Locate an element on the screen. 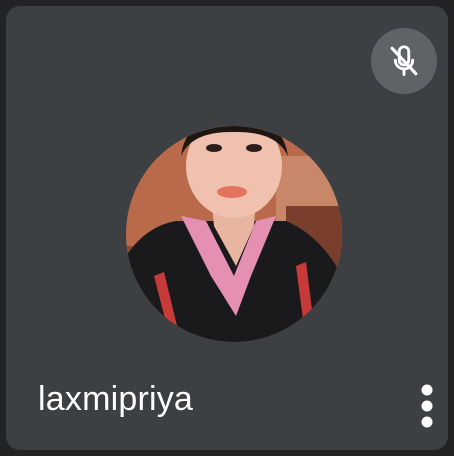 Image resolution: width=454 pixels, height=456 pixels. mic-off-icon is located at coordinates (404, 60).